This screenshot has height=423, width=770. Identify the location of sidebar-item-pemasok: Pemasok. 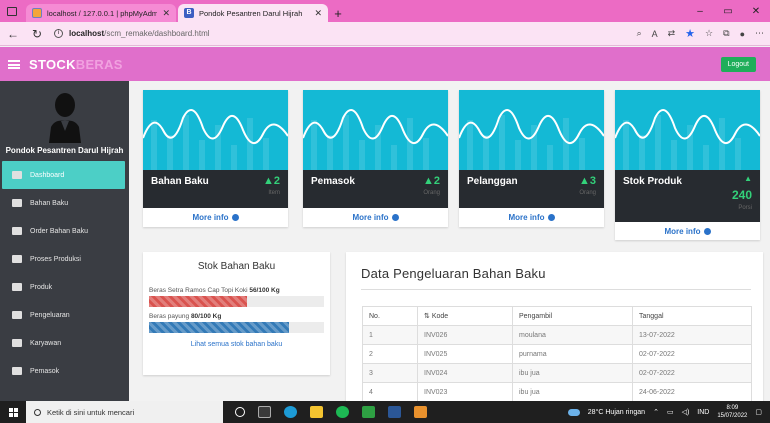
(64, 371).